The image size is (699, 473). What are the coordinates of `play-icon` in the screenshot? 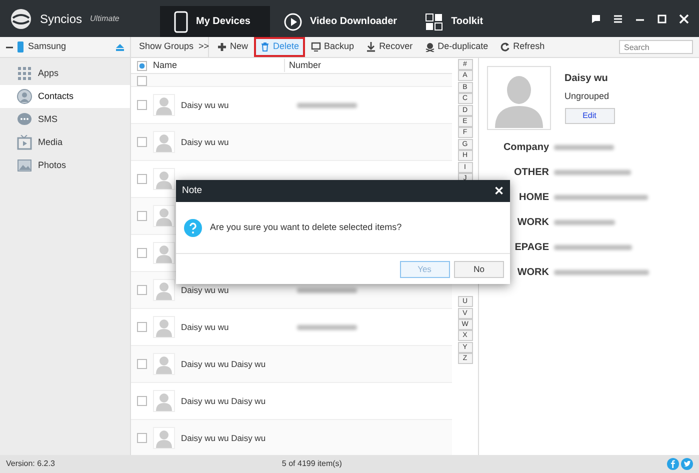 It's located at (293, 21).